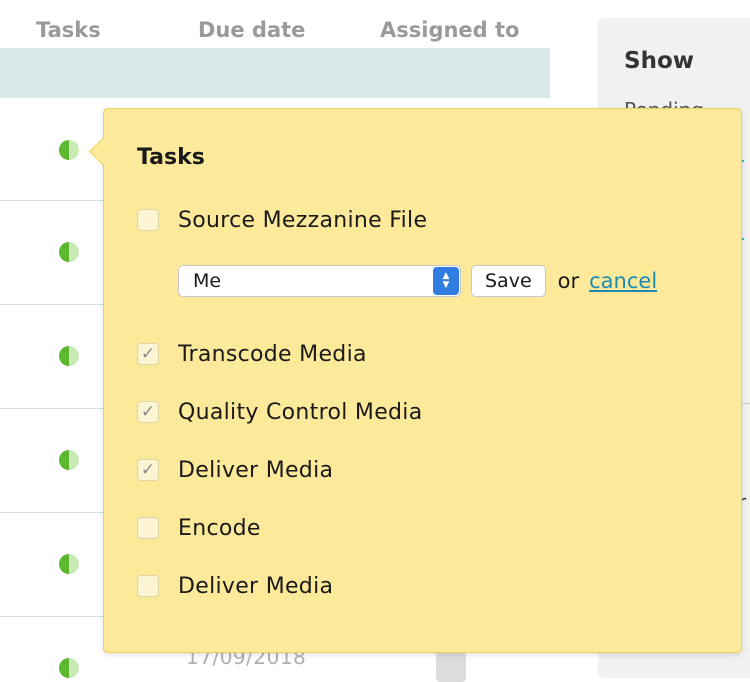  What do you see at coordinates (251, 30) in the screenshot?
I see `column-header-due-date: Due date` at bounding box center [251, 30].